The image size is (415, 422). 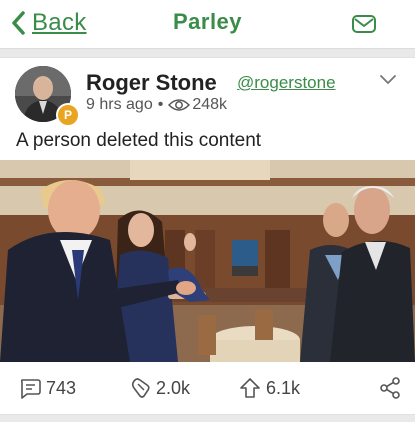 I want to click on echo-count: 2.0k, so click(x=173, y=387).